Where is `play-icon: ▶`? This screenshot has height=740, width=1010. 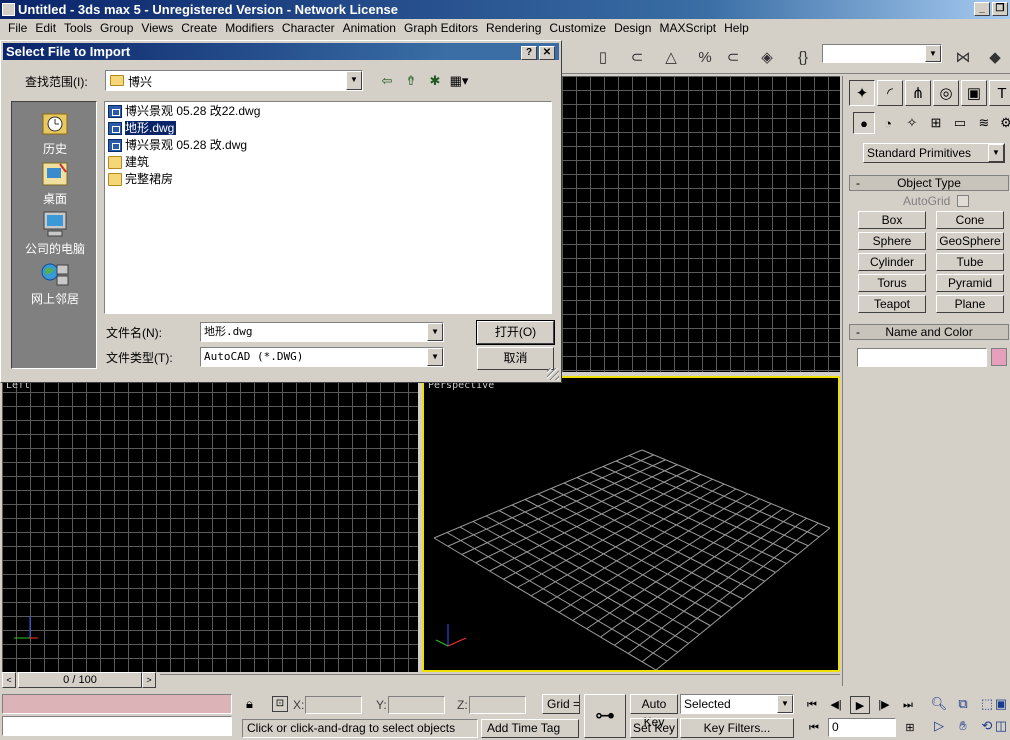 play-icon: ▶ is located at coordinates (860, 705).